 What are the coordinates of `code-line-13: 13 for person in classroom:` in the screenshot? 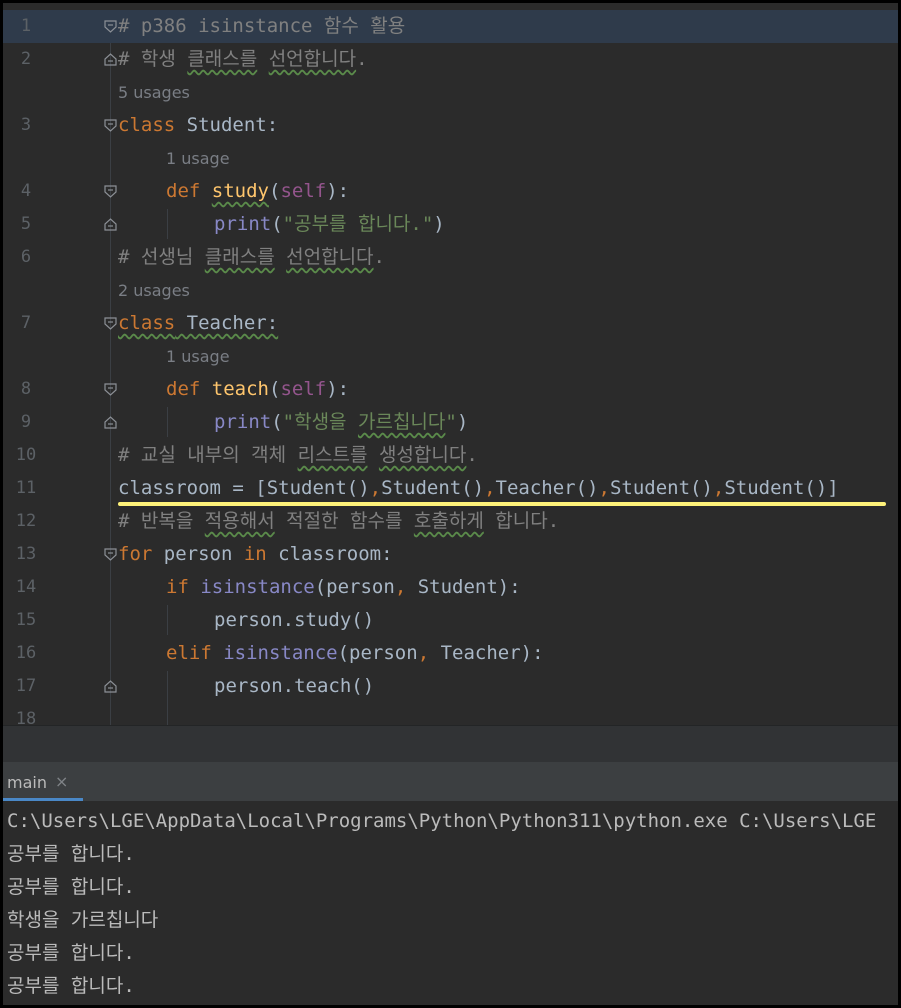 It's located at (450, 554).